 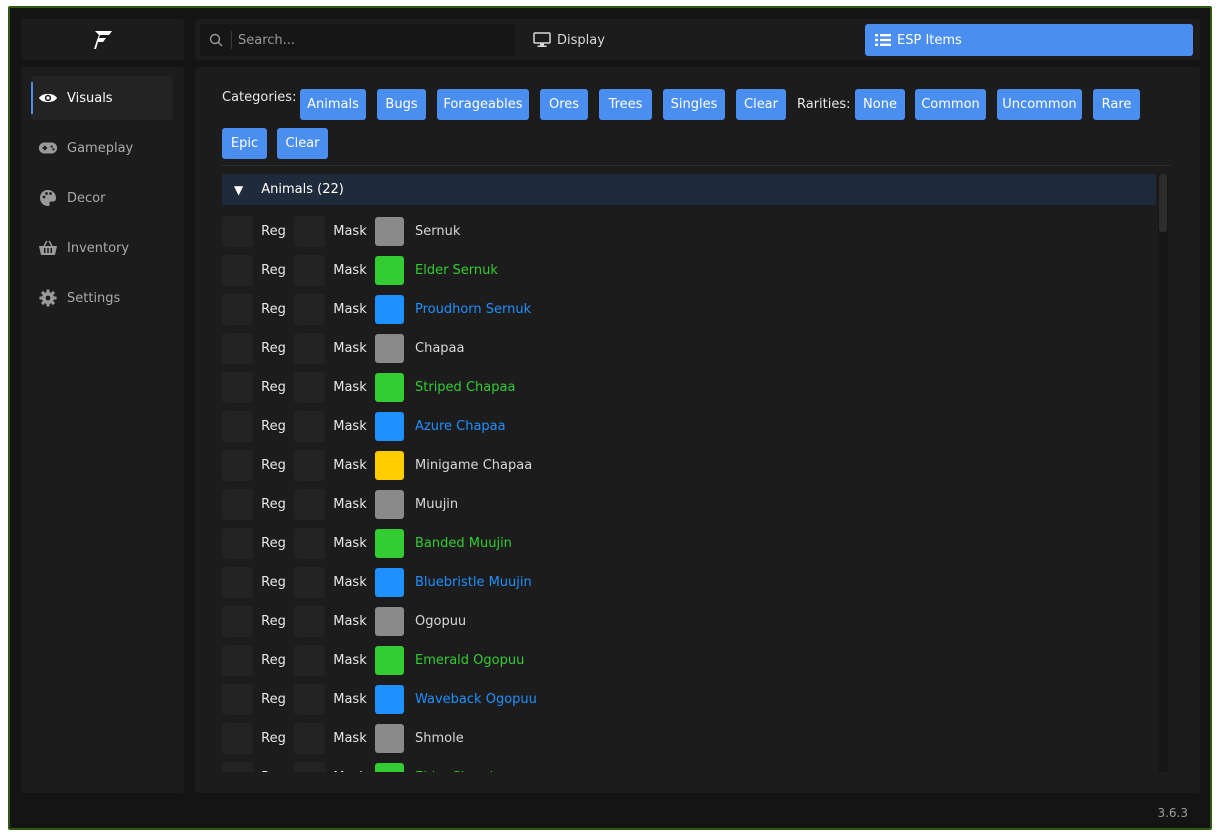 What do you see at coordinates (694, 104) in the screenshot?
I see `category-chip-singles: Singles` at bounding box center [694, 104].